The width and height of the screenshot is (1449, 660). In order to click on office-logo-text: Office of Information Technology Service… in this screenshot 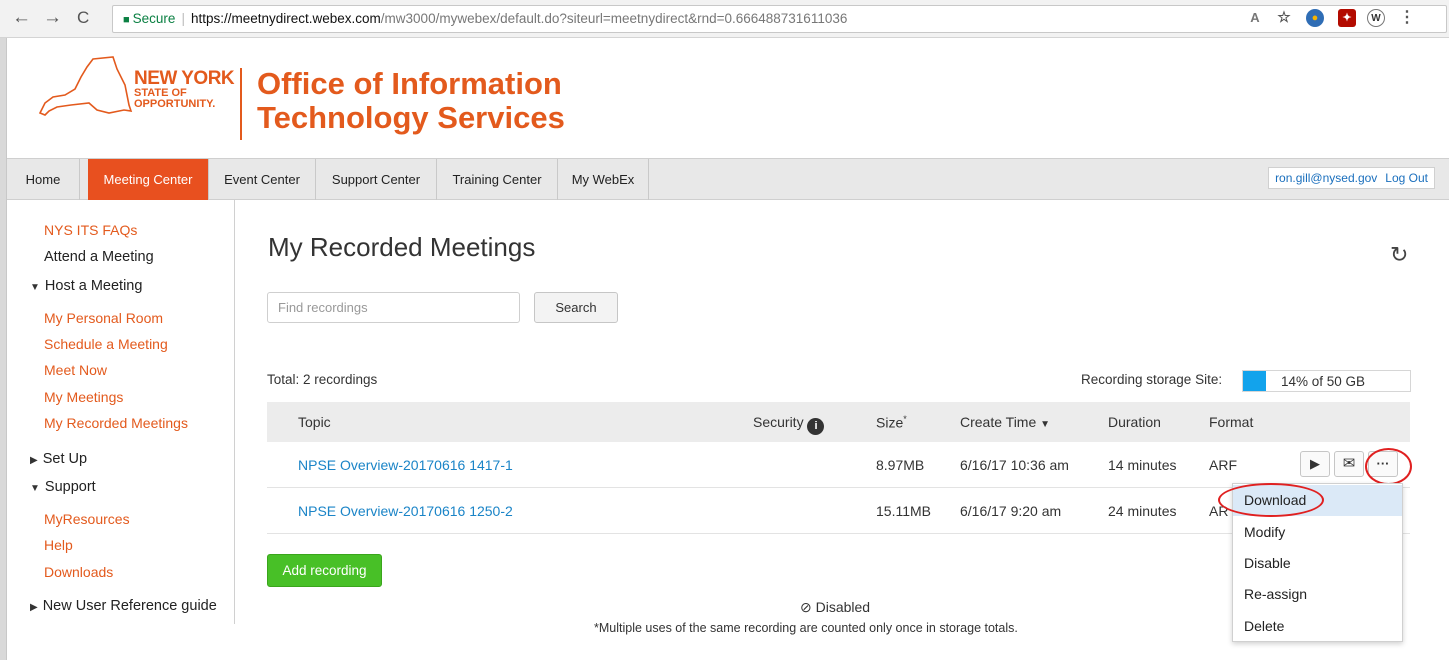, I will do `click(411, 101)`.